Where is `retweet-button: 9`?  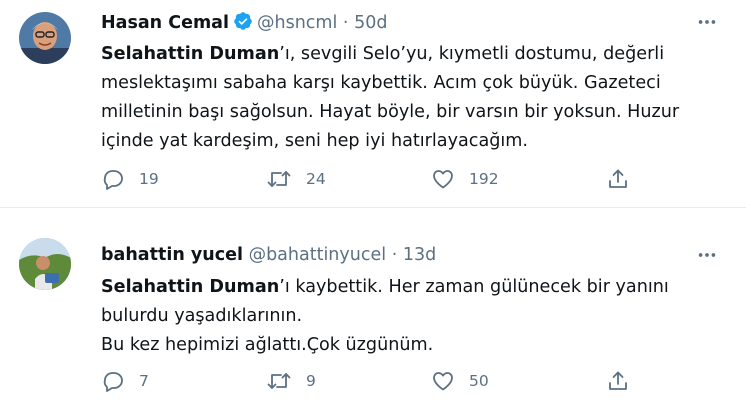
retweet-button: 9 is located at coordinates (291, 381).